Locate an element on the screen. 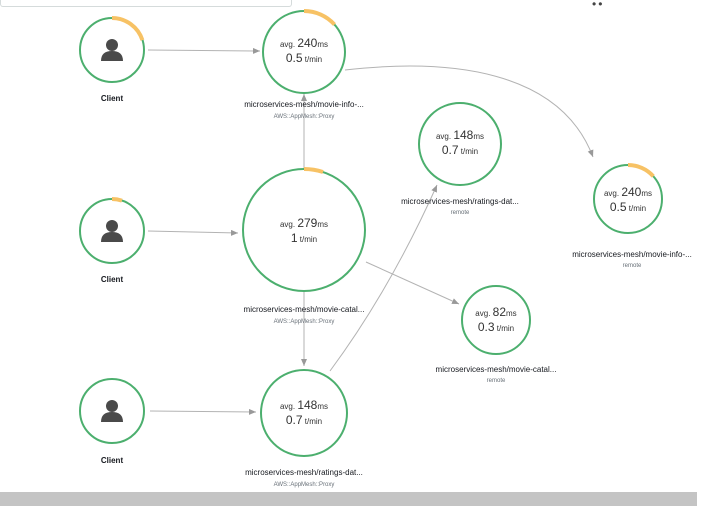 The image size is (715, 506). service-node-movie-info-remote is located at coordinates (628, 198).